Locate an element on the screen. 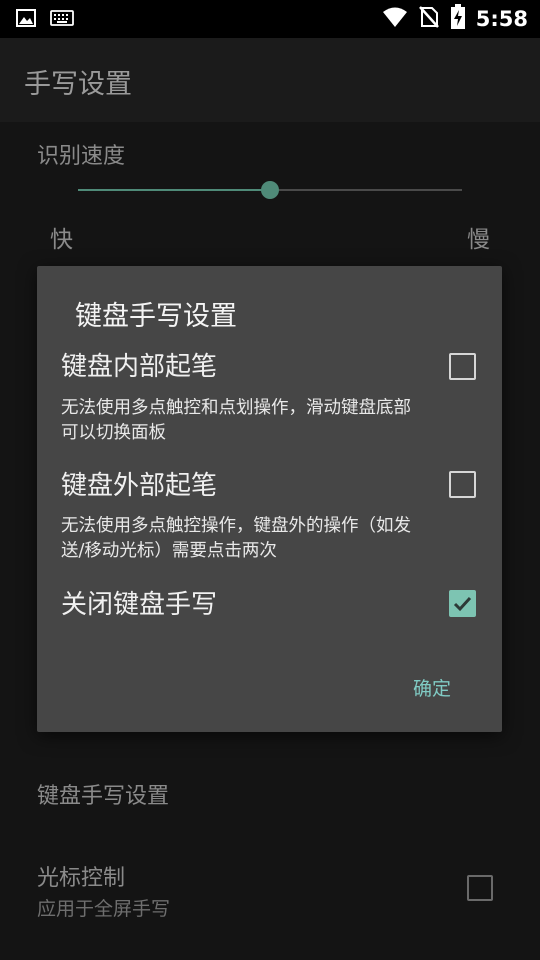  status-time: 5:58 is located at coordinates (501, 19).